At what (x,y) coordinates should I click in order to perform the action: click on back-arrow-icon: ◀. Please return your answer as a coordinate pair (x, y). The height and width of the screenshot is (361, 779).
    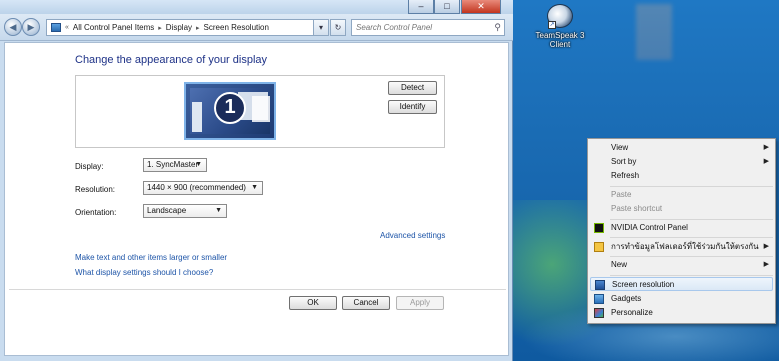
    Looking at the image, I should click on (13, 27).